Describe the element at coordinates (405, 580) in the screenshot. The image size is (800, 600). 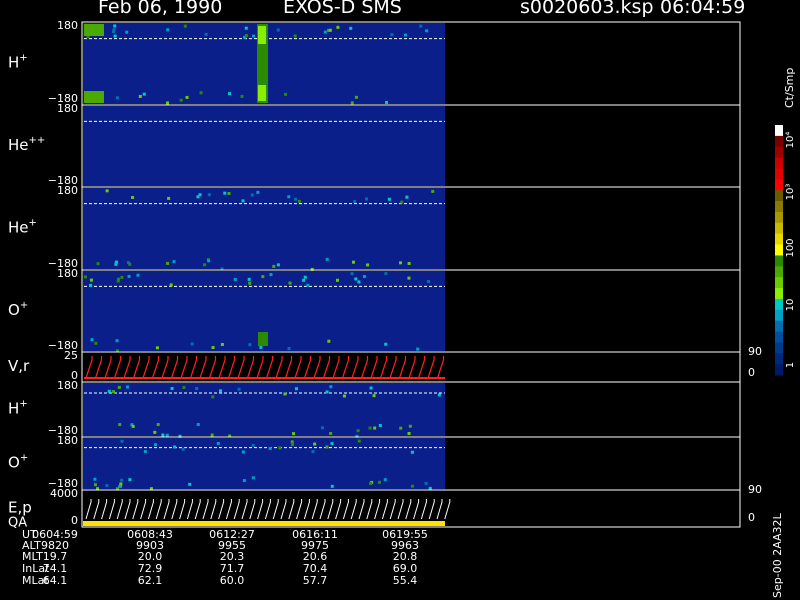
I see `ephemeris-value: 55.4` at that location.